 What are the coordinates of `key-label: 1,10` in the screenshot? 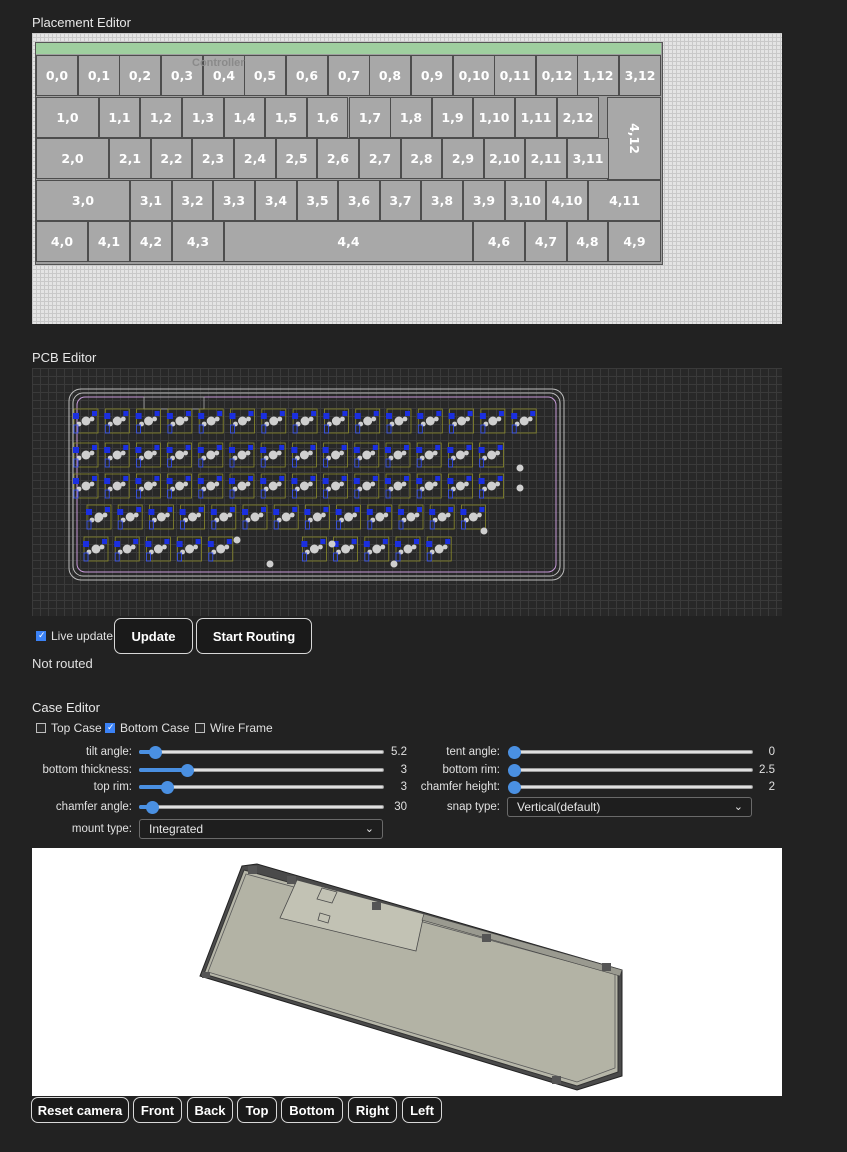 It's located at (494, 117).